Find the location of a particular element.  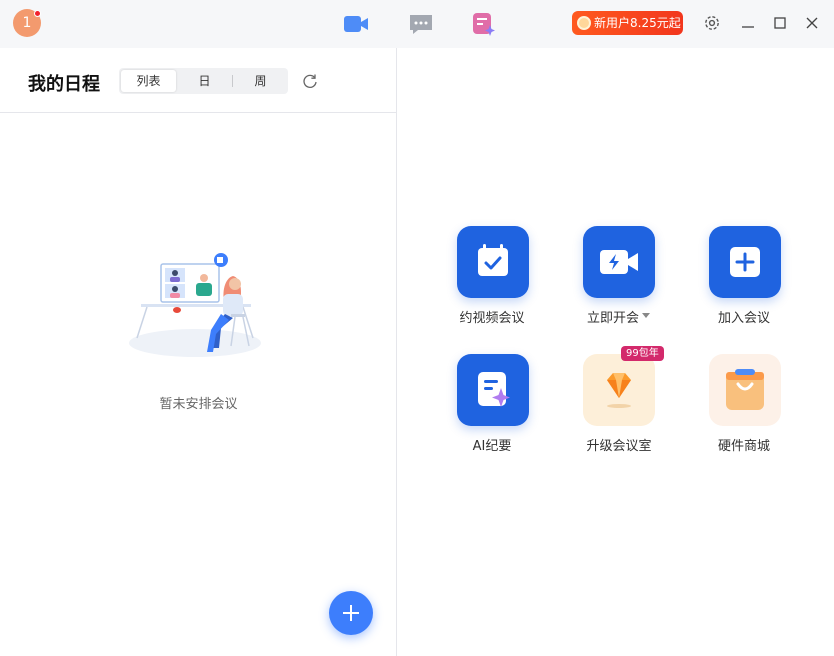

tab-list: 列表 is located at coordinates (148, 81).